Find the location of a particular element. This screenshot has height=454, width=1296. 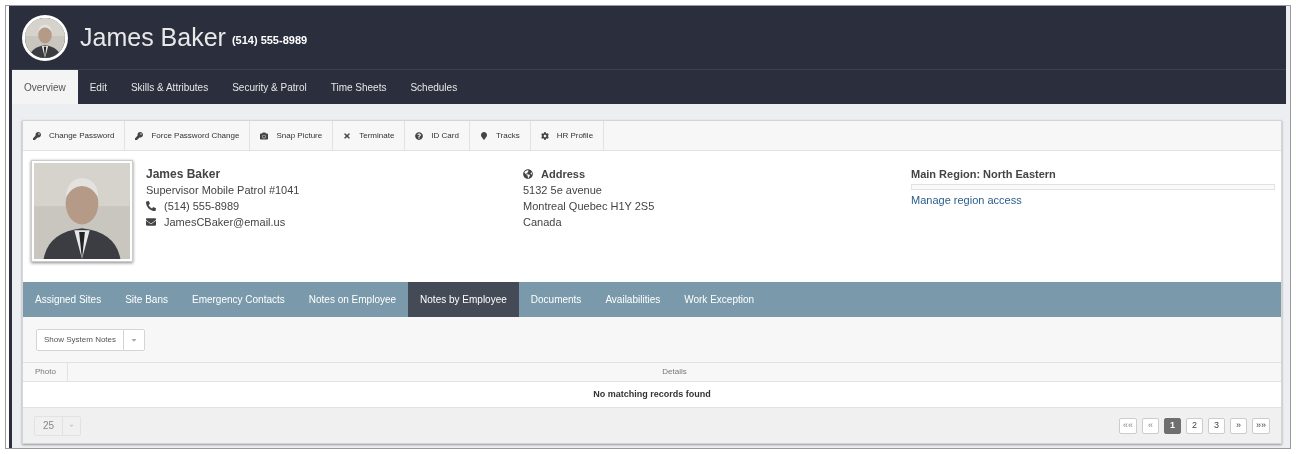

phone-number: (514) 555-8989 is located at coordinates (202, 206).